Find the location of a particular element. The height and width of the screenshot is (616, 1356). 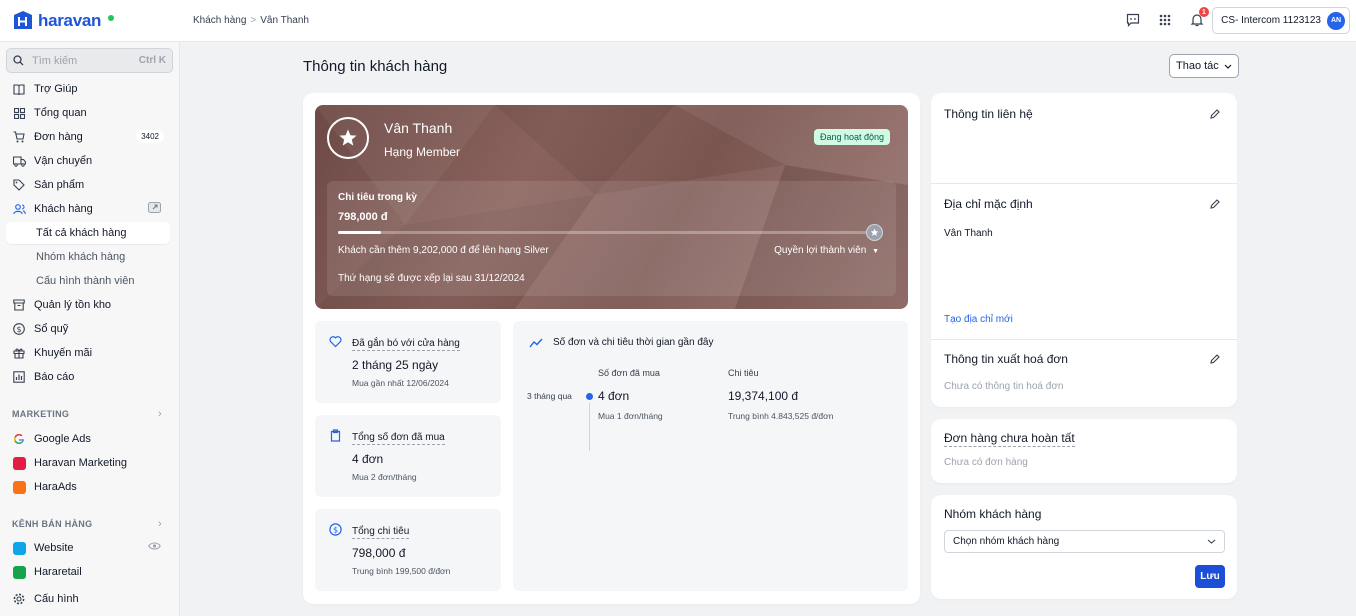

online-status-dot is located at coordinates (111, 18).